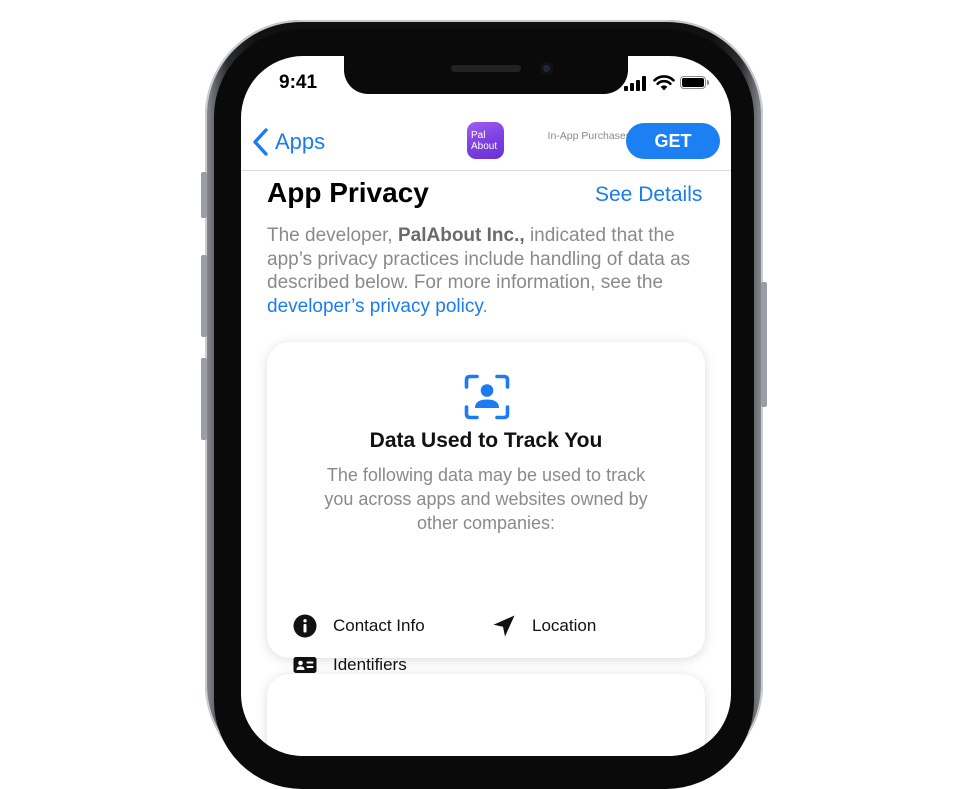 This screenshot has height=789, width=966. Describe the element at coordinates (204, 399) in the screenshot. I see `volume-down-button` at that location.